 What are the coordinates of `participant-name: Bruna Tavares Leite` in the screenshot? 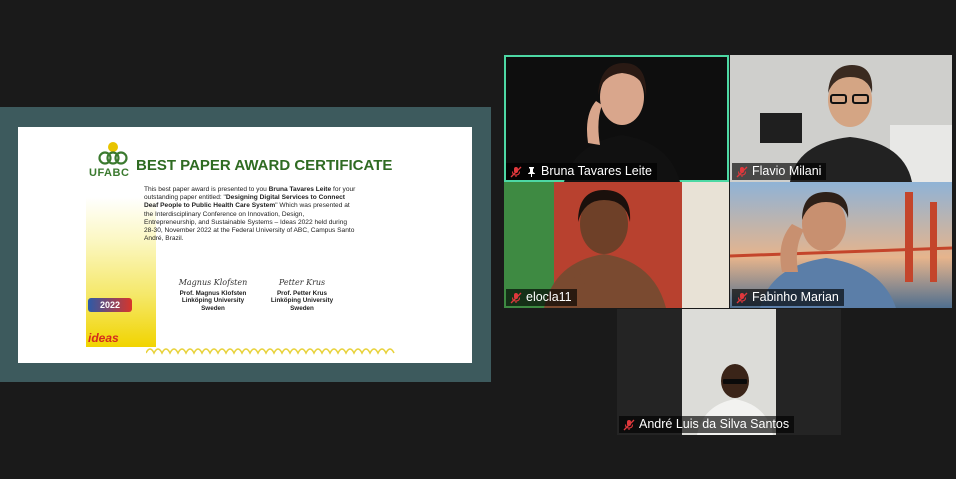 It's located at (596, 171).